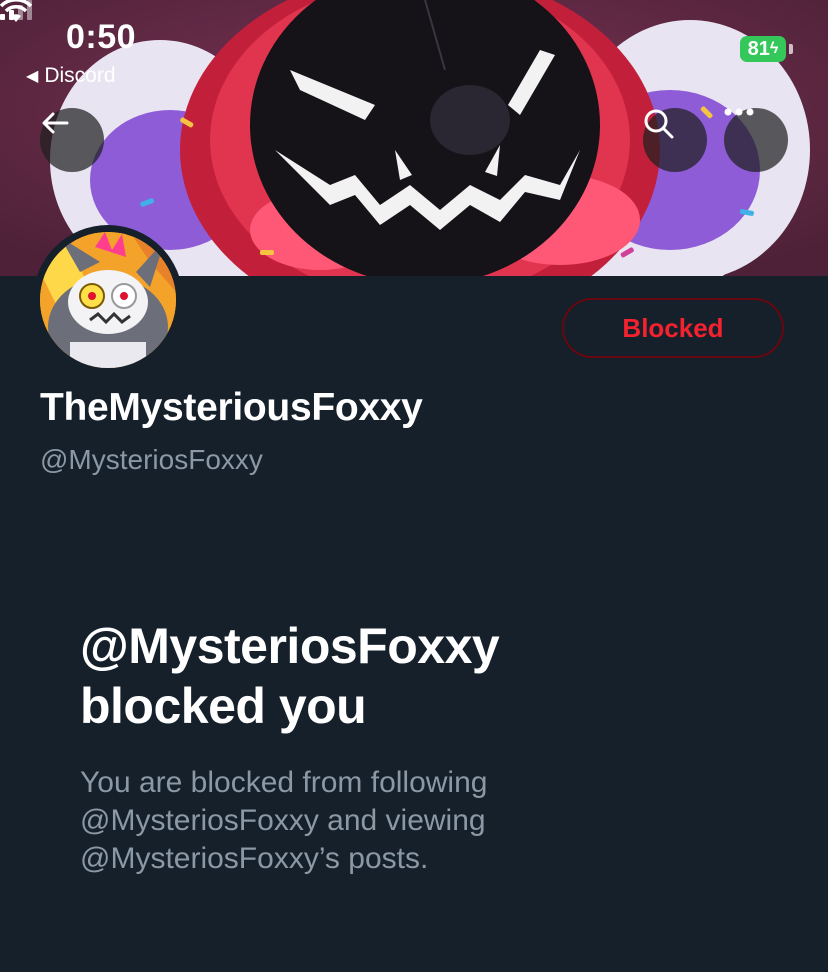  I want to click on battery-indicator: 81 ϟ, so click(763, 49).